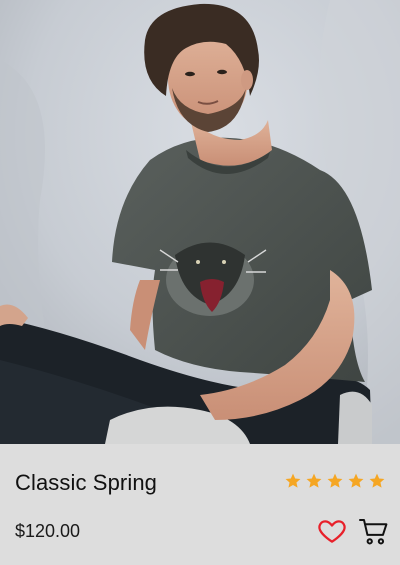 This screenshot has height=565, width=400. Describe the element at coordinates (48, 531) in the screenshot. I see `product-price: $120.00` at that location.